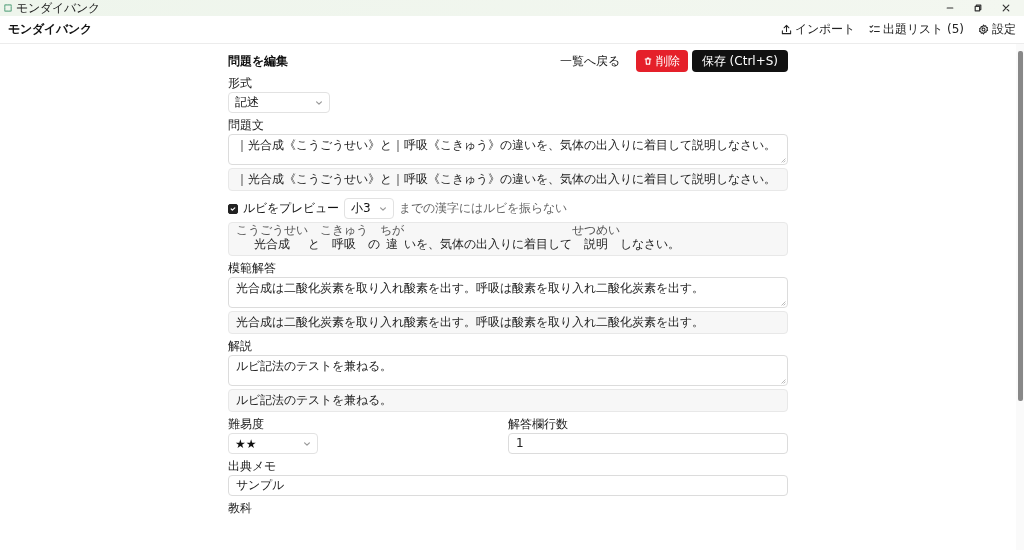 This screenshot has width=1024, height=550. Describe the element at coordinates (50, 29) in the screenshot. I see `app-name: モンダイバンク` at that location.